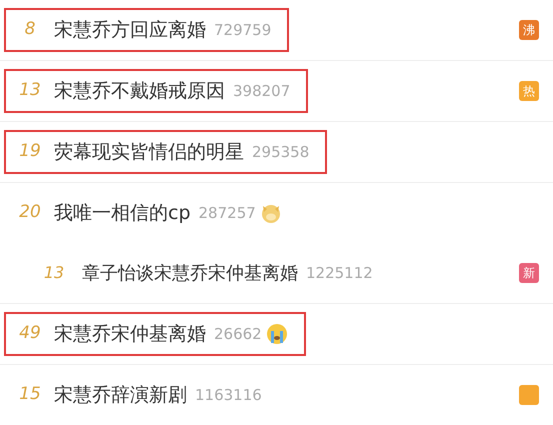  Describe the element at coordinates (339, 273) in the screenshot. I see `heat-count: 1225112` at that location.